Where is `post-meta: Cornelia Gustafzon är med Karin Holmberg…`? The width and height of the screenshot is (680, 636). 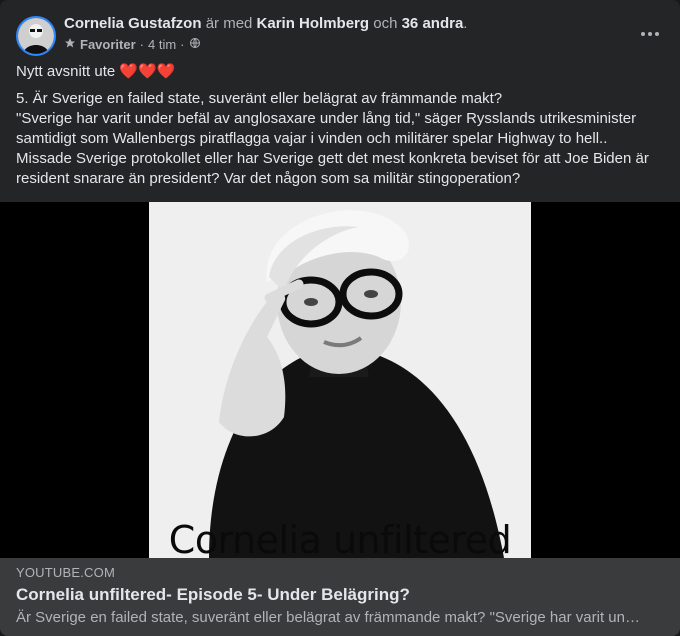 post-meta: Cornelia Gustafzon är med Karin Holmberg… is located at coordinates (344, 34).